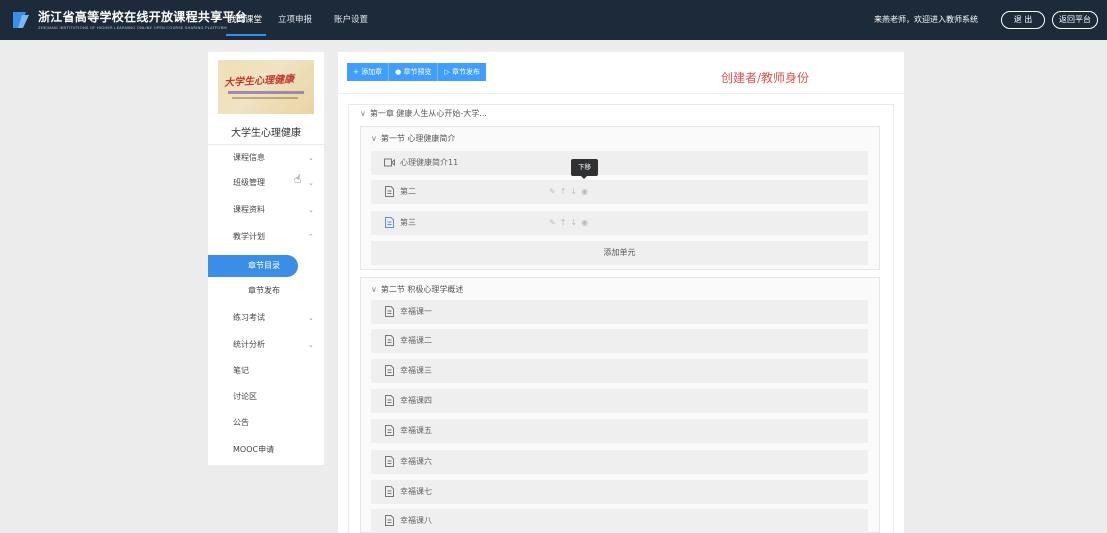 This screenshot has height=533, width=1107. I want to click on unit-name: 第二, so click(408, 191).